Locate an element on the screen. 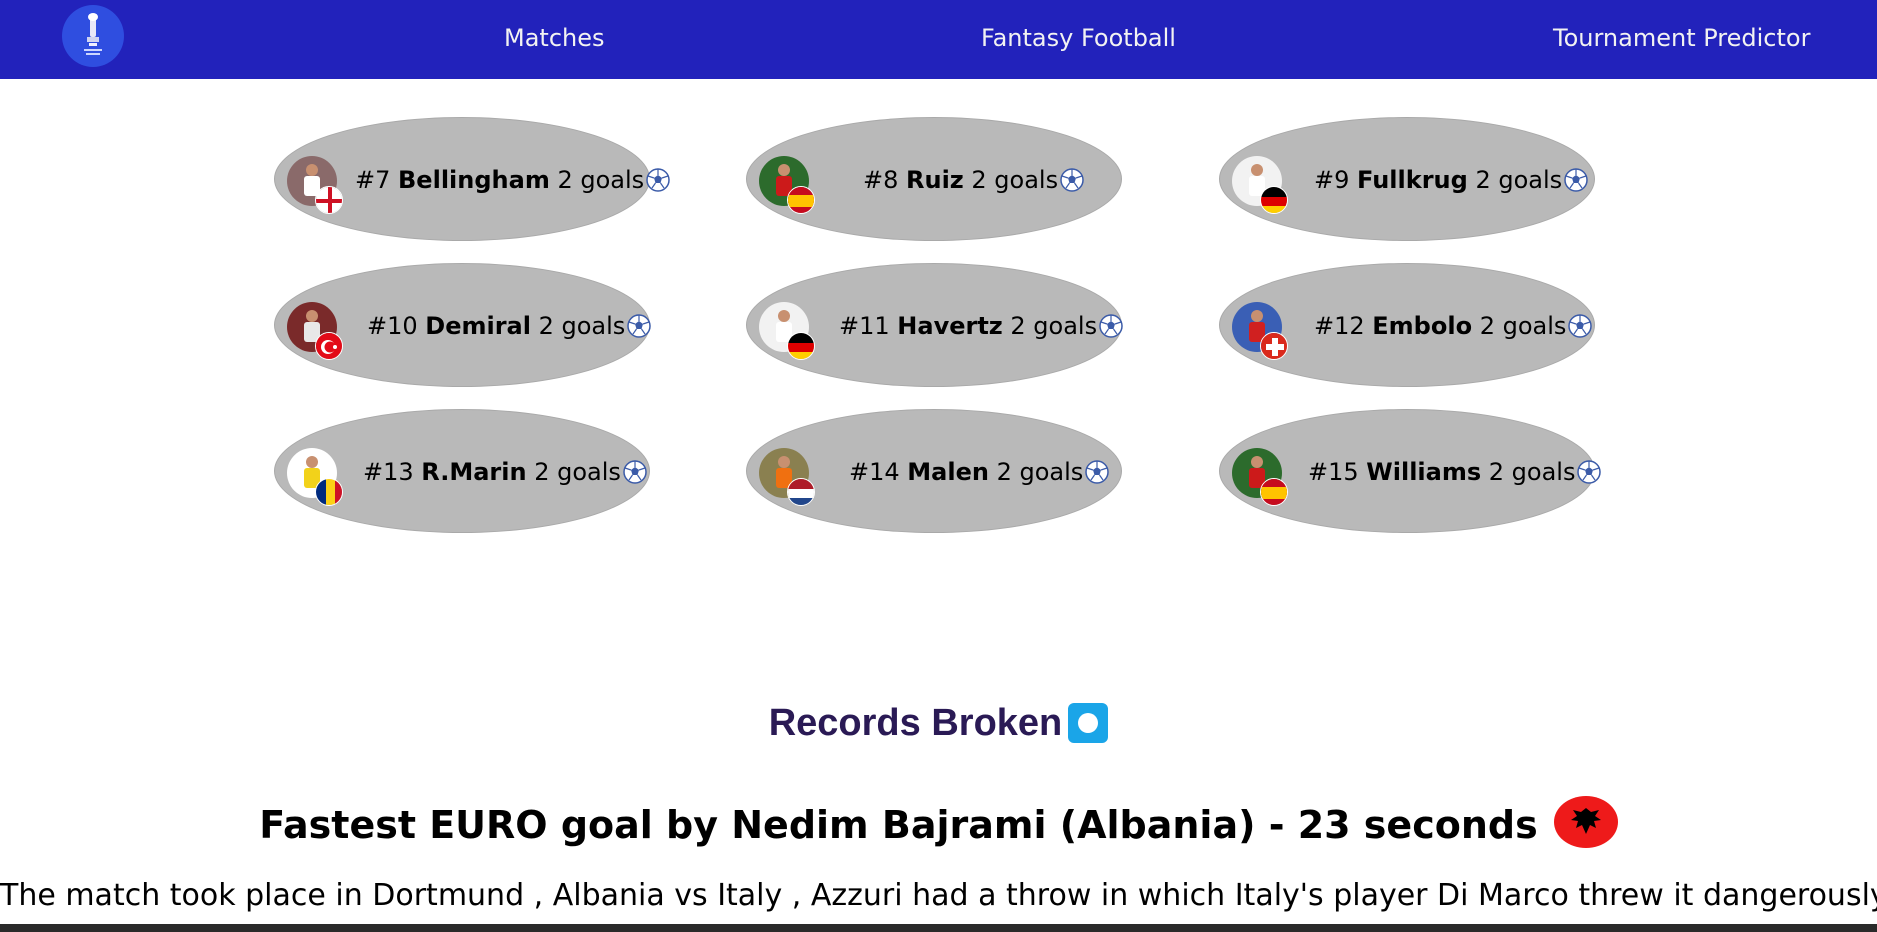 The width and height of the screenshot is (1877, 932). scorer-name: Havertz is located at coordinates (950, 326).